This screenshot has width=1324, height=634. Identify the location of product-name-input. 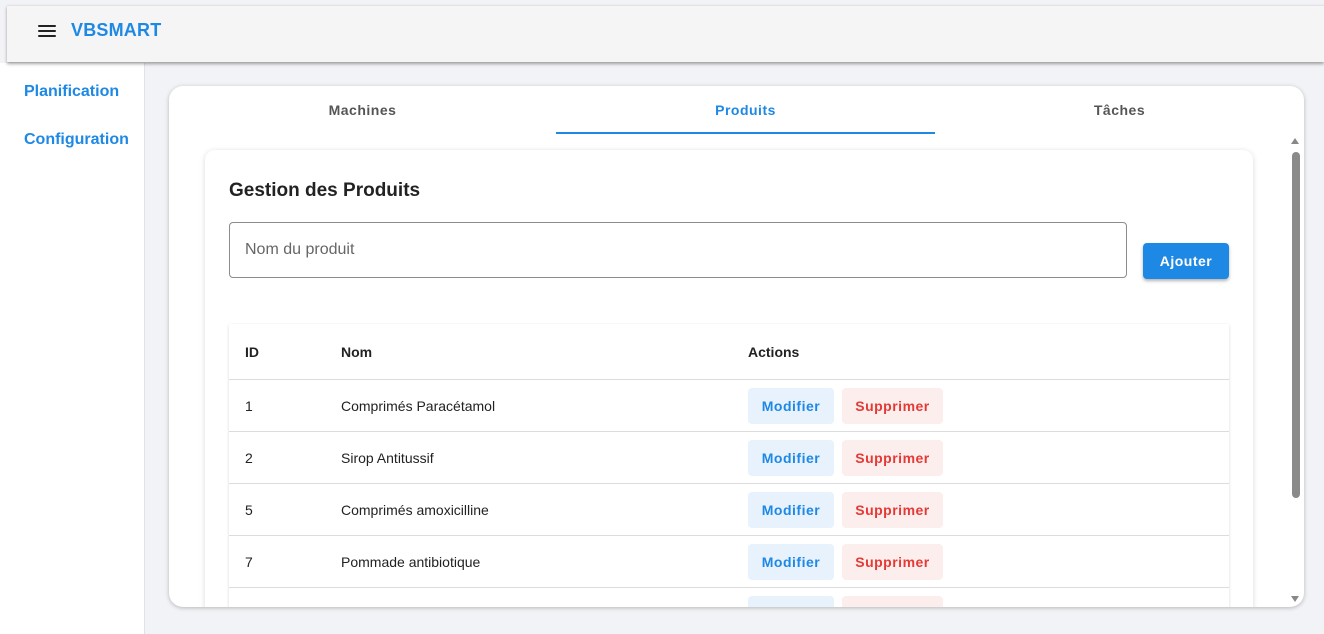
(678, 250).